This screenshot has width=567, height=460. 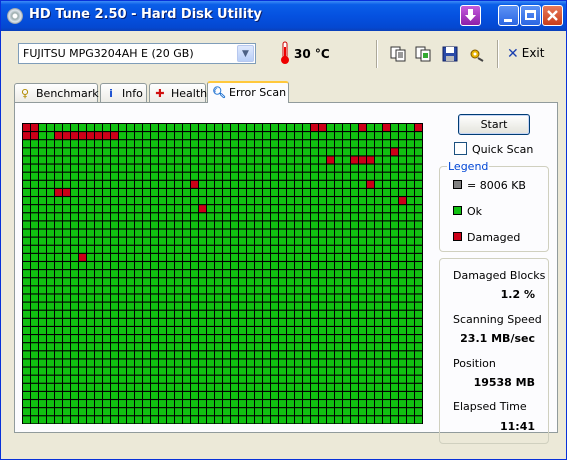 What do you see at coordinates (508, 15) in the screenshot?
I see `minimize-button` at bounding box center [508, 15].